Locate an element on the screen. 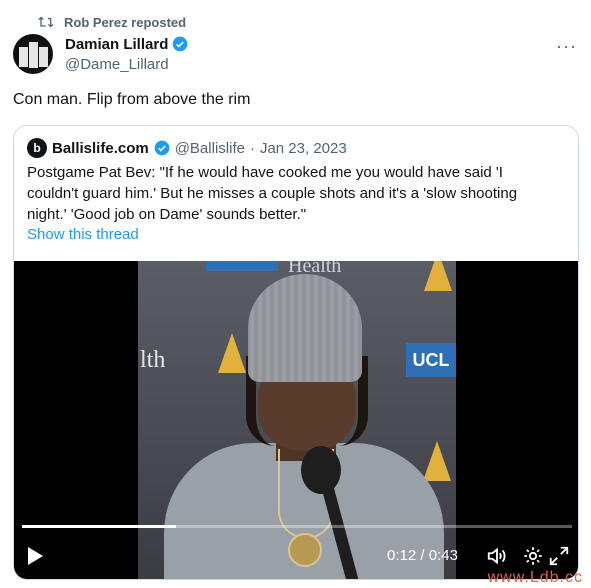  volume-icon is located at coordinates (497, 556).